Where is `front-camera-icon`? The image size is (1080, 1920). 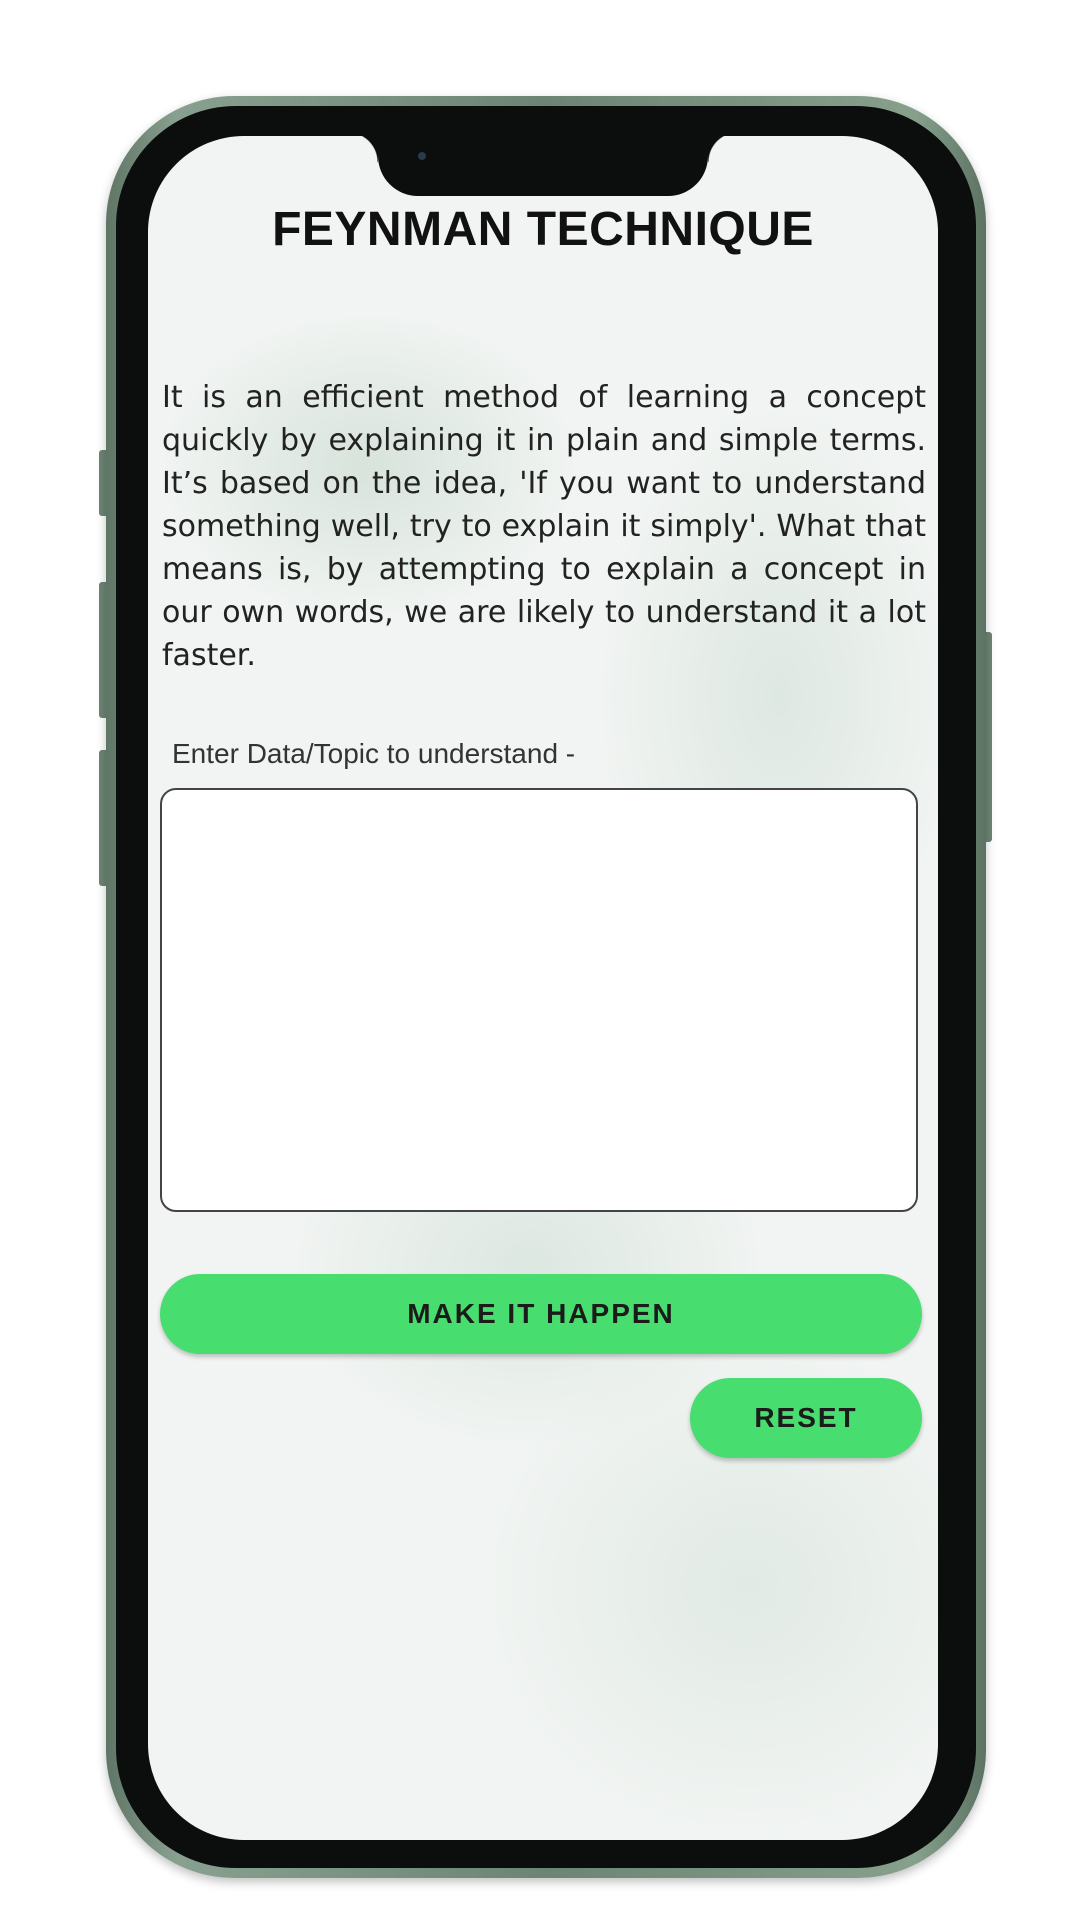 front-camera-icon is located at coordinates (422, 156).